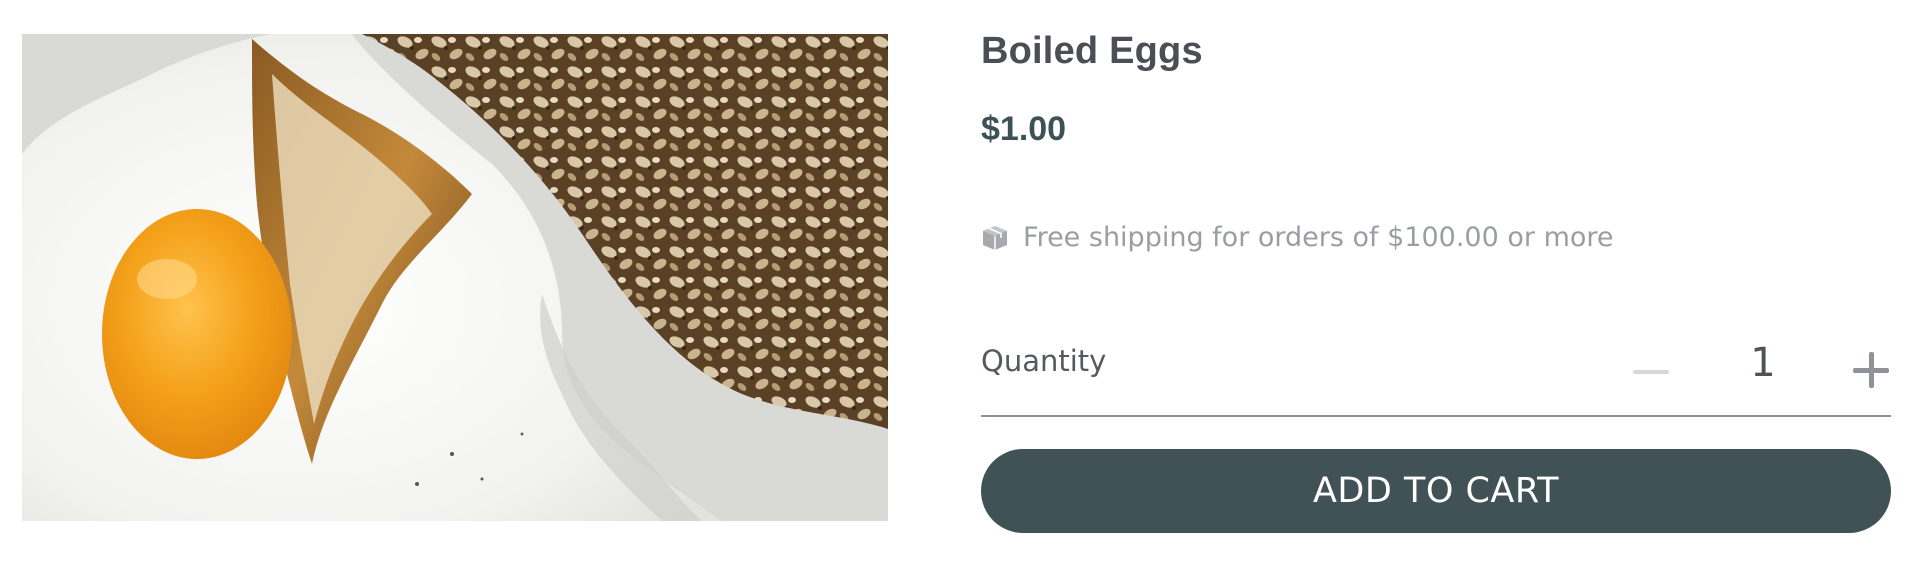  I want to click on add-to-cart-button: ADD TO CART, so click(1436, 491).